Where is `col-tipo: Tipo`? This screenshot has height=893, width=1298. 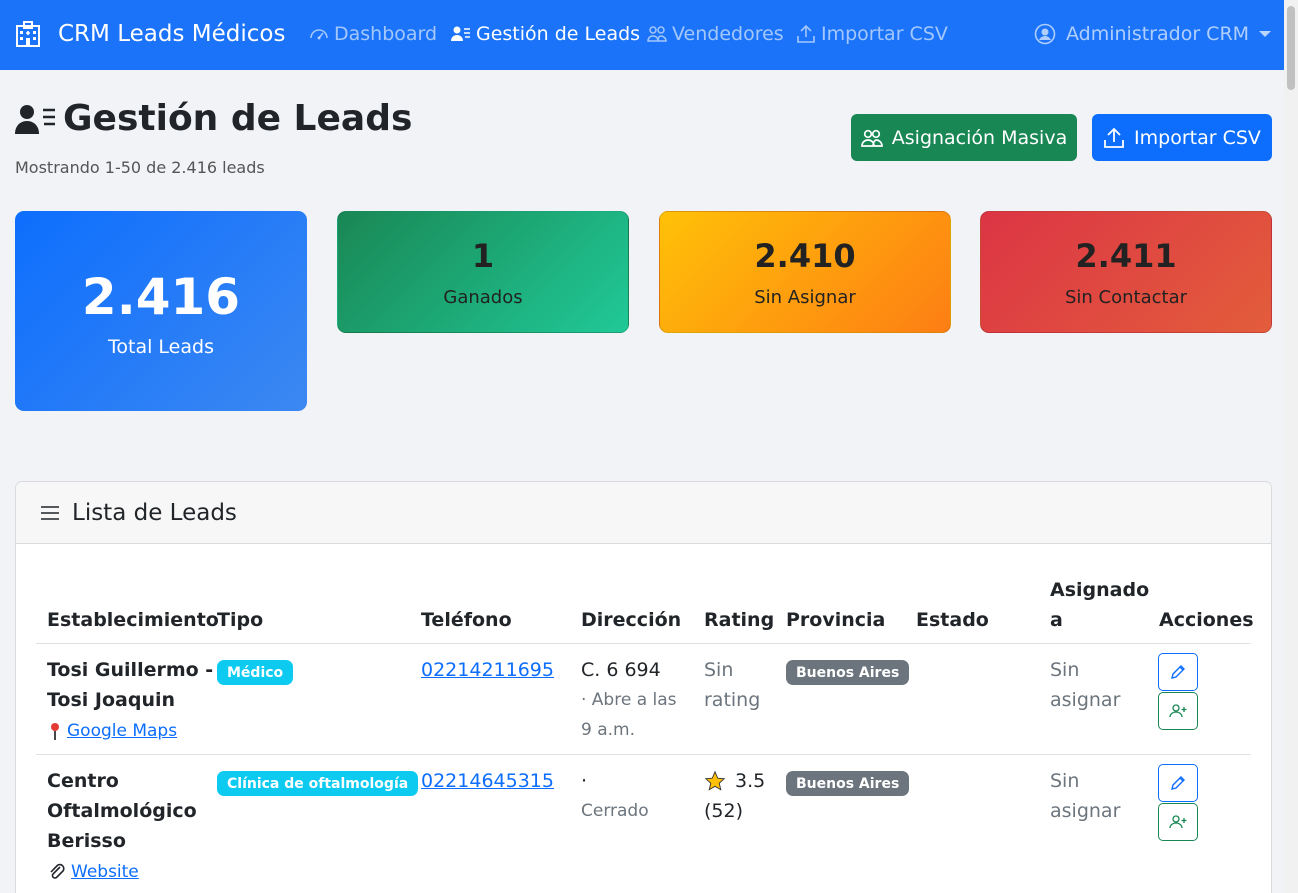 col-tipo: Tipo is located at coordinates (240, 620).